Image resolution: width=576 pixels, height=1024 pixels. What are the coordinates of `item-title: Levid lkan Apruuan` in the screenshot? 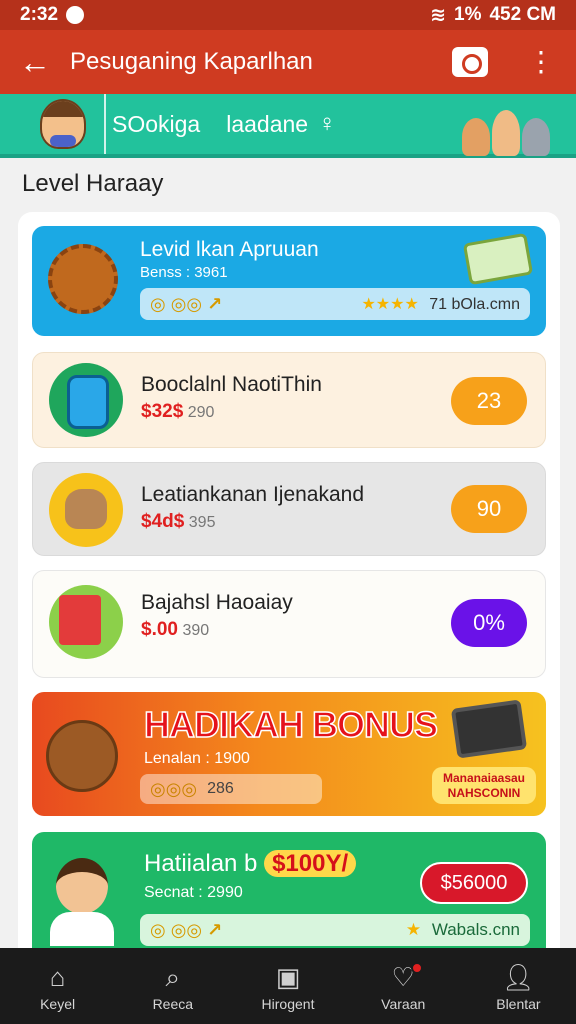 It's located at (229, 249).